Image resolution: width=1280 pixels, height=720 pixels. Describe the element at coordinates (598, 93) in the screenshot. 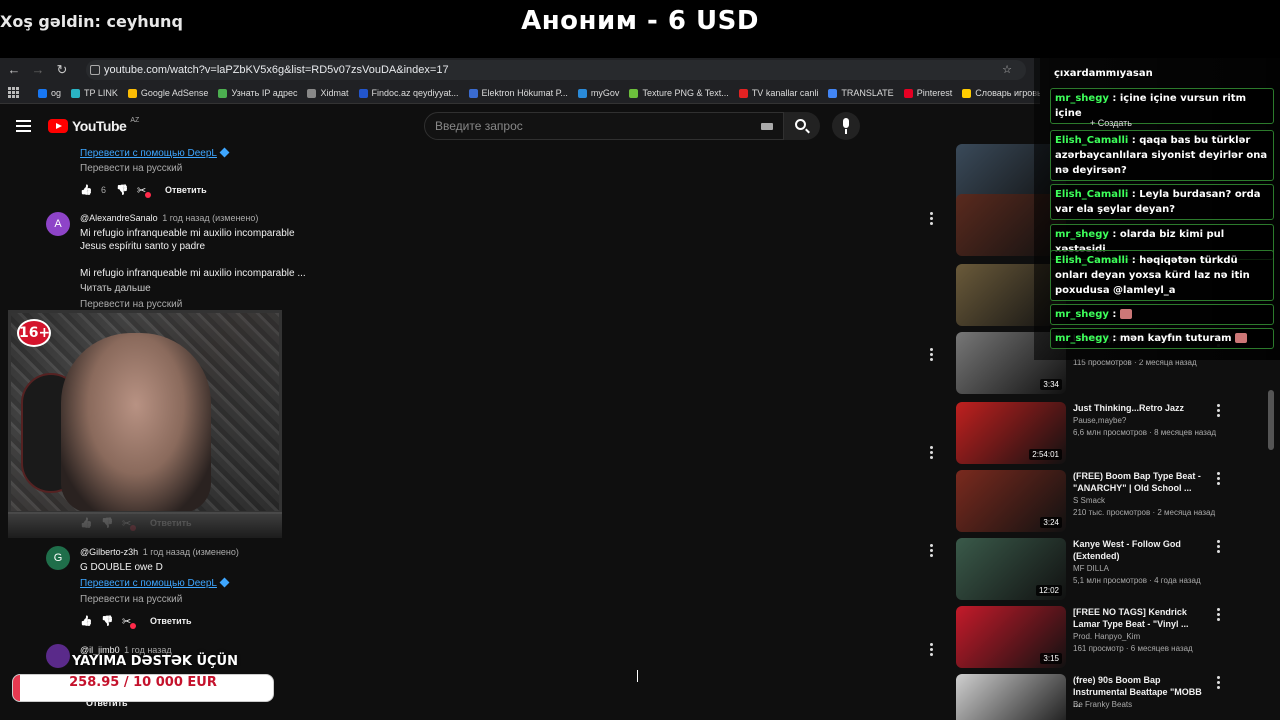

I see `bookmark-item: myGov` at that location.